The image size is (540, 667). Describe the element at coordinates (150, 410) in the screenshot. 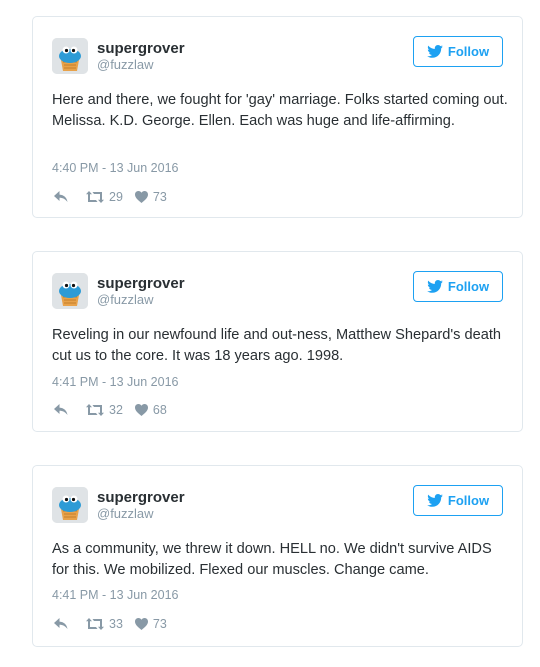

I see `like-button: 68` at that location.